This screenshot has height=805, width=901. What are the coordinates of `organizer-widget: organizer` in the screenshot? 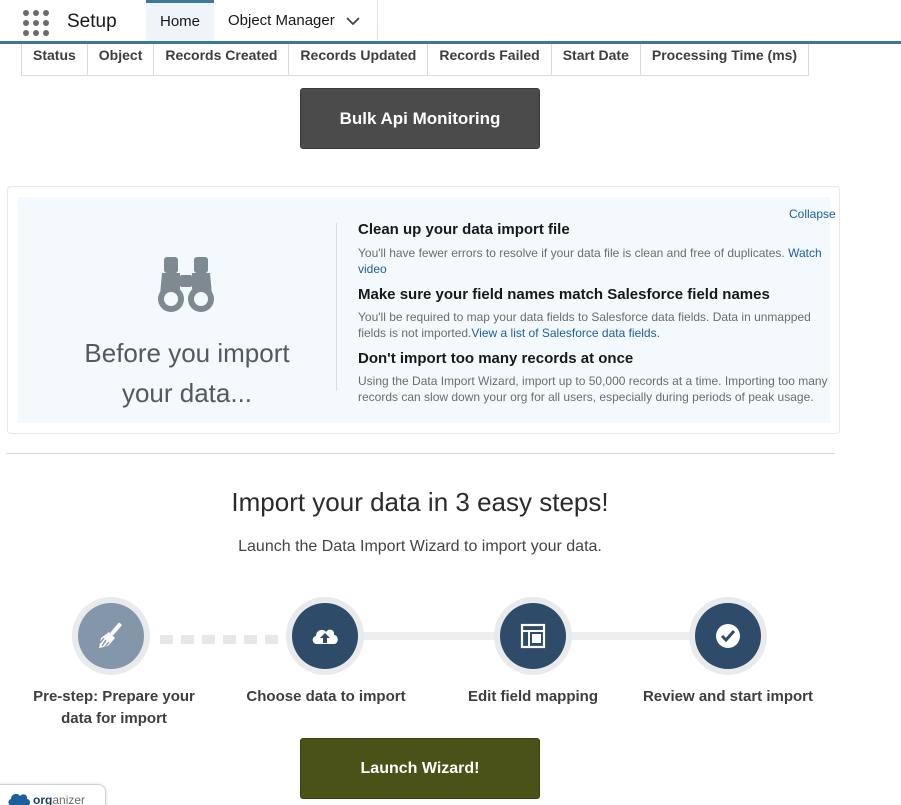 It's located at (53, 794).